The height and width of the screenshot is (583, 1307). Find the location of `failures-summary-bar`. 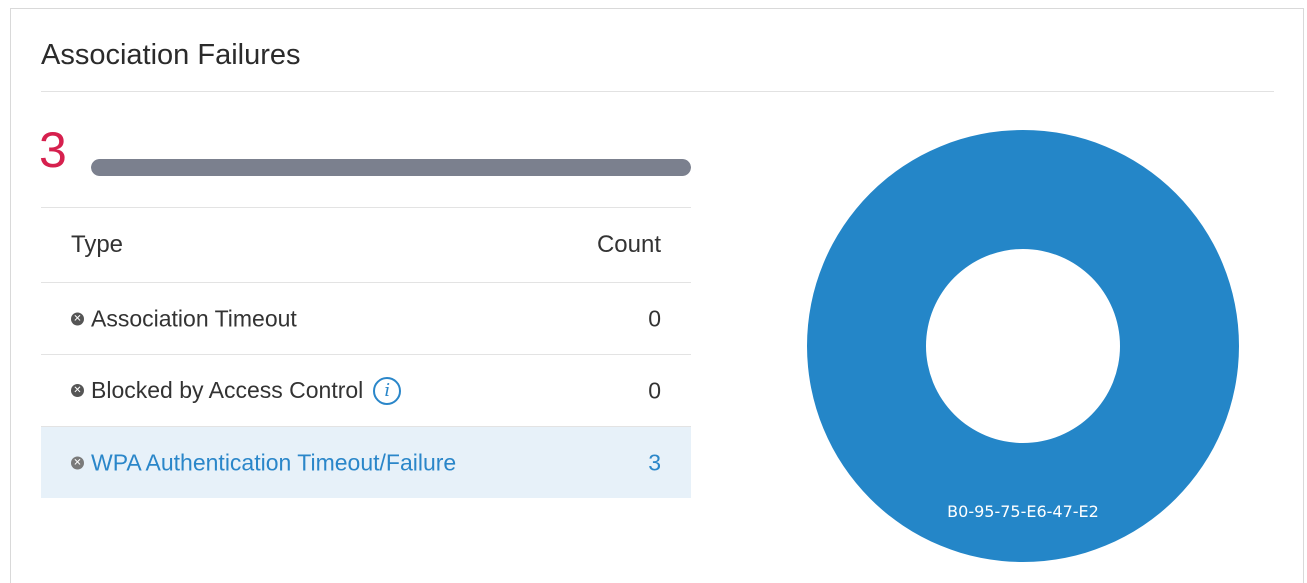

failures-summary-bar is located at coordinates (391, 167).